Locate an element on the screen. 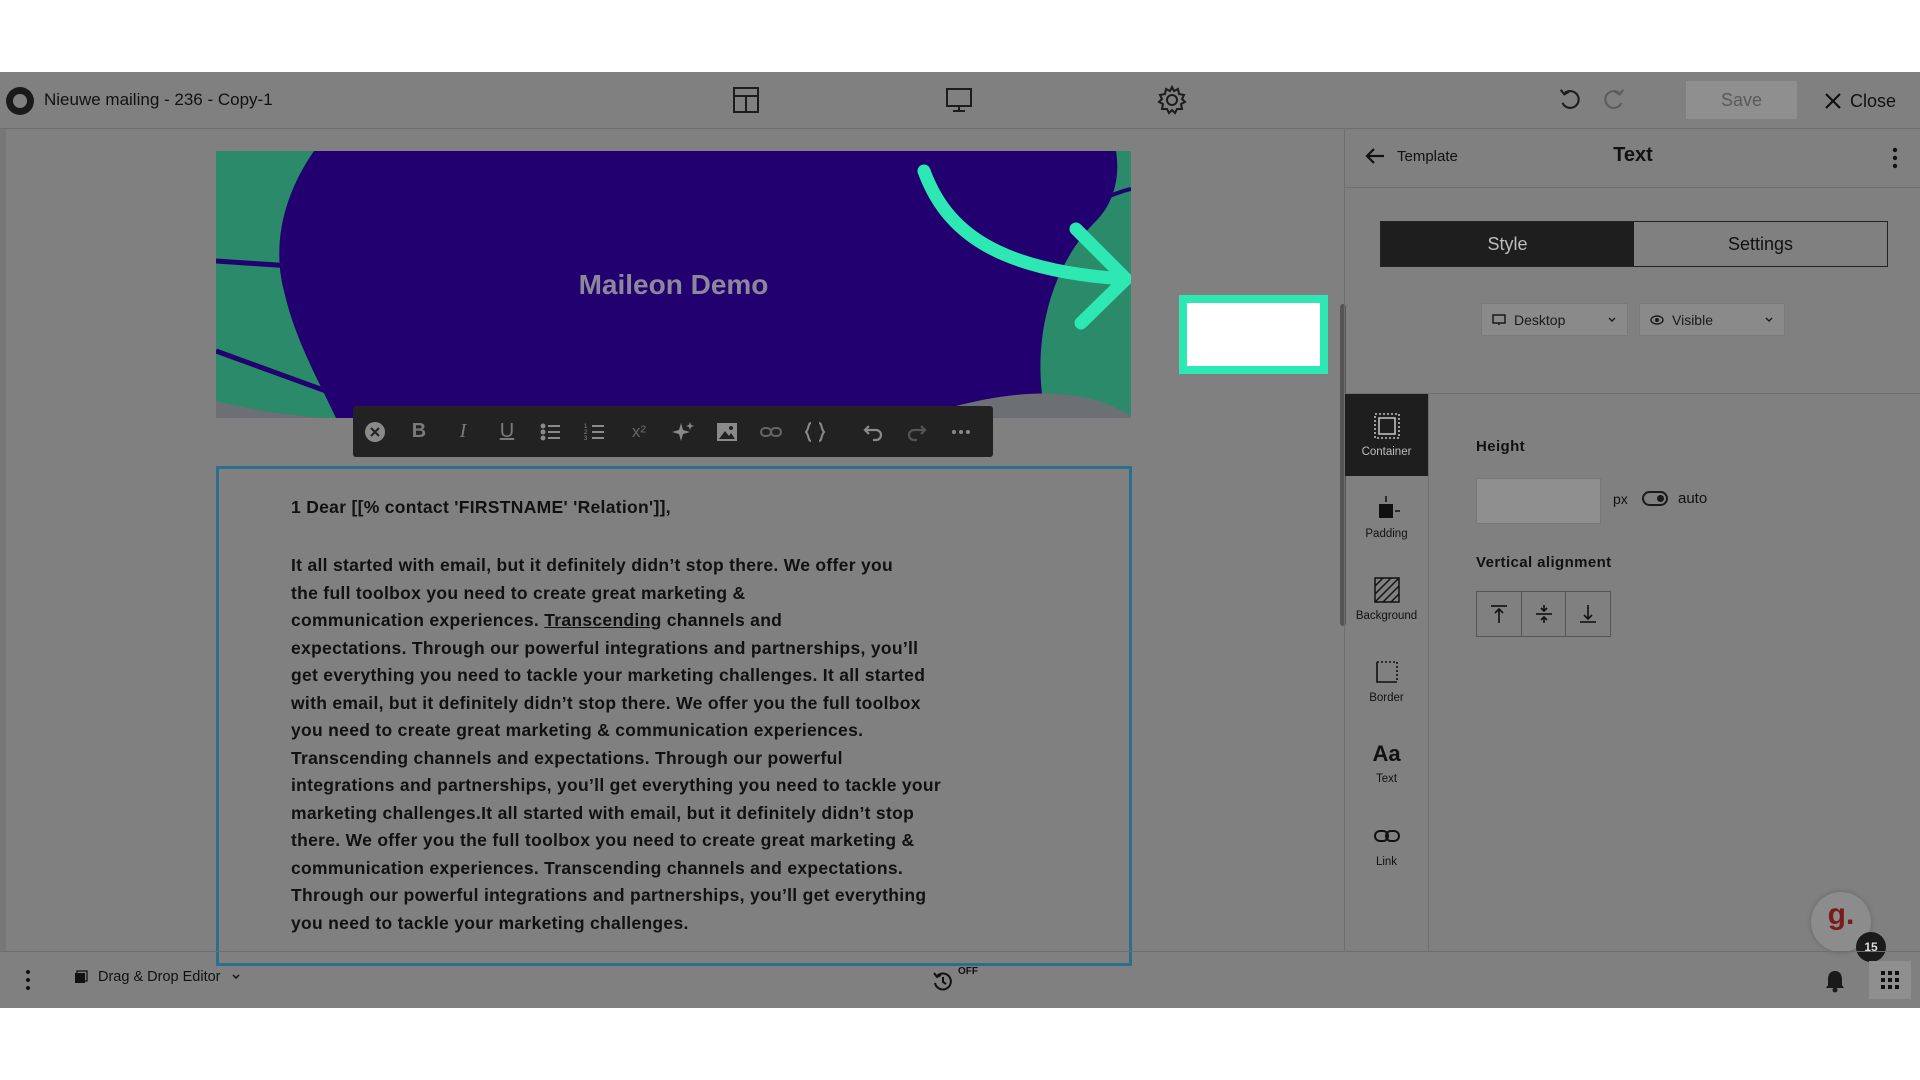 The image size is (1920, 1080). height-label: Height is located at coordinates (1501, 446).